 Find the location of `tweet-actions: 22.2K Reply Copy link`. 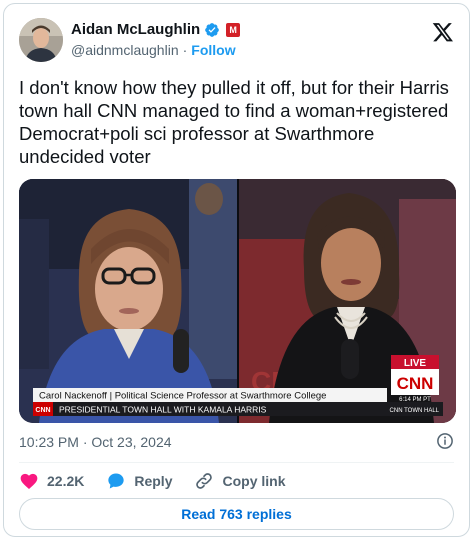

tweet-actions: 22.2K Reply Copy link is located at coordinates (163, 481).